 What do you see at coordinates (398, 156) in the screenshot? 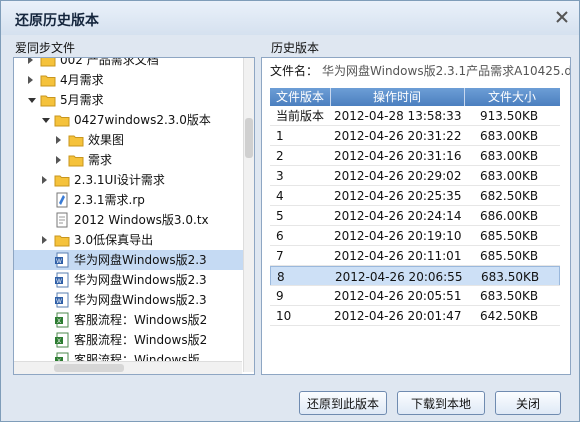
I see `time-cell: 2012-04-26 20:31:16` at bounding box center [398, 156].